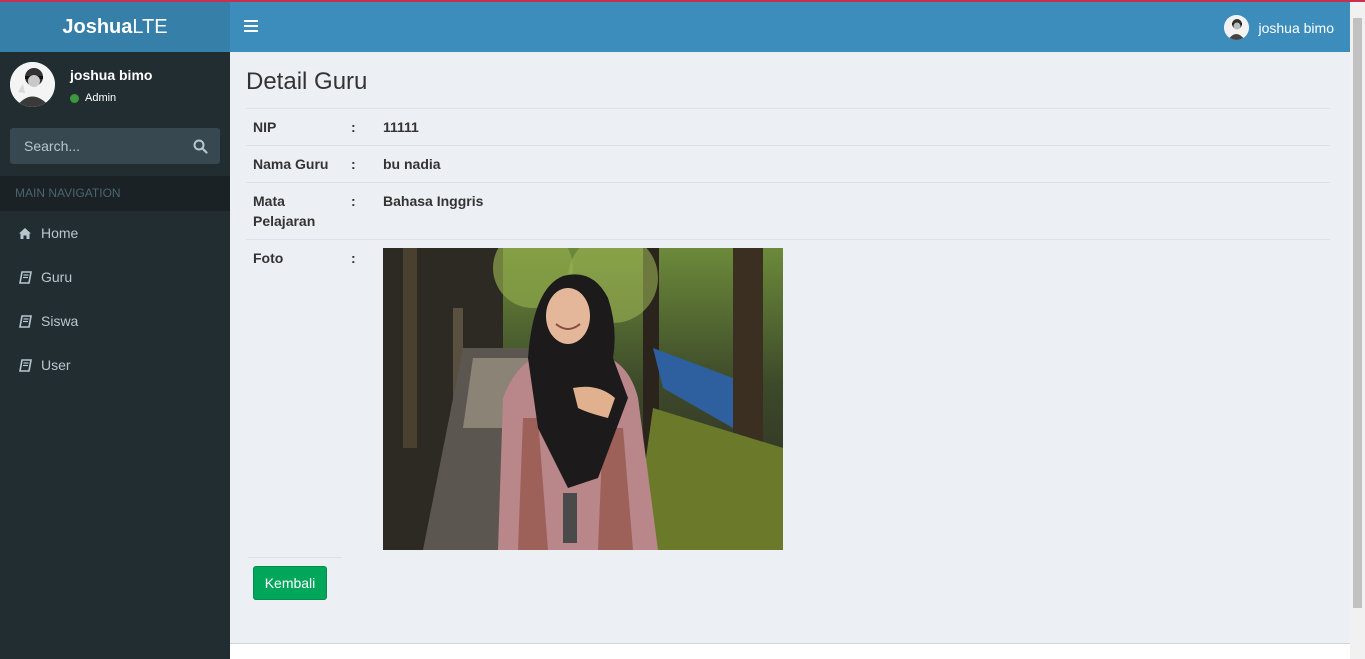 The width and height of the screenshot is (1365, 659). What do you see at coordinates (74, 98) in the screenshot?
I see `online-status-dot-icon` at bounding box center [74, 98].